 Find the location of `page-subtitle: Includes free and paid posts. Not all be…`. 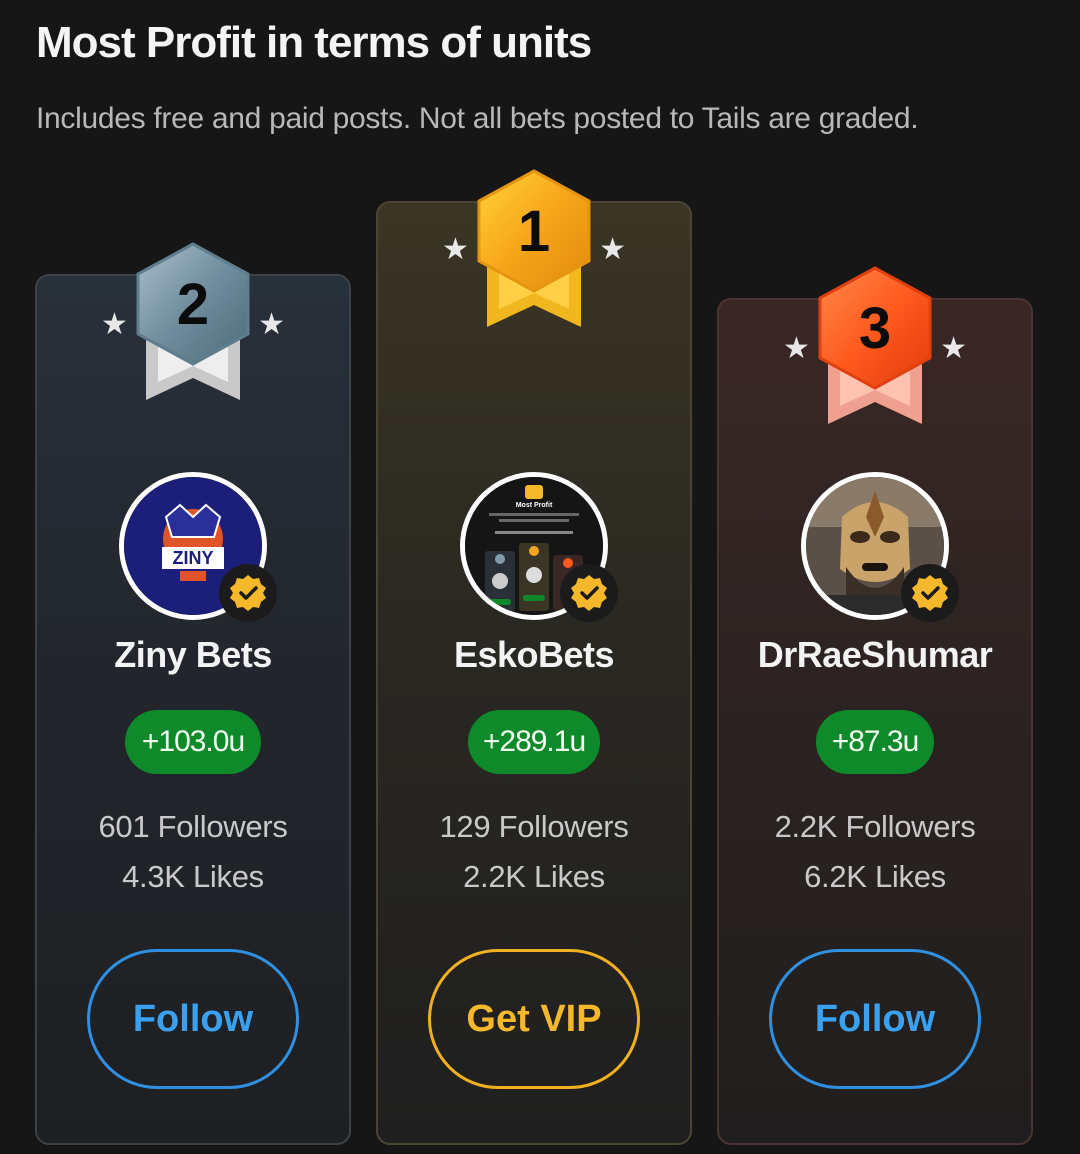

page-subtitle: Includes free and paid posts. Not all be… is located at coordinates (477, 118).